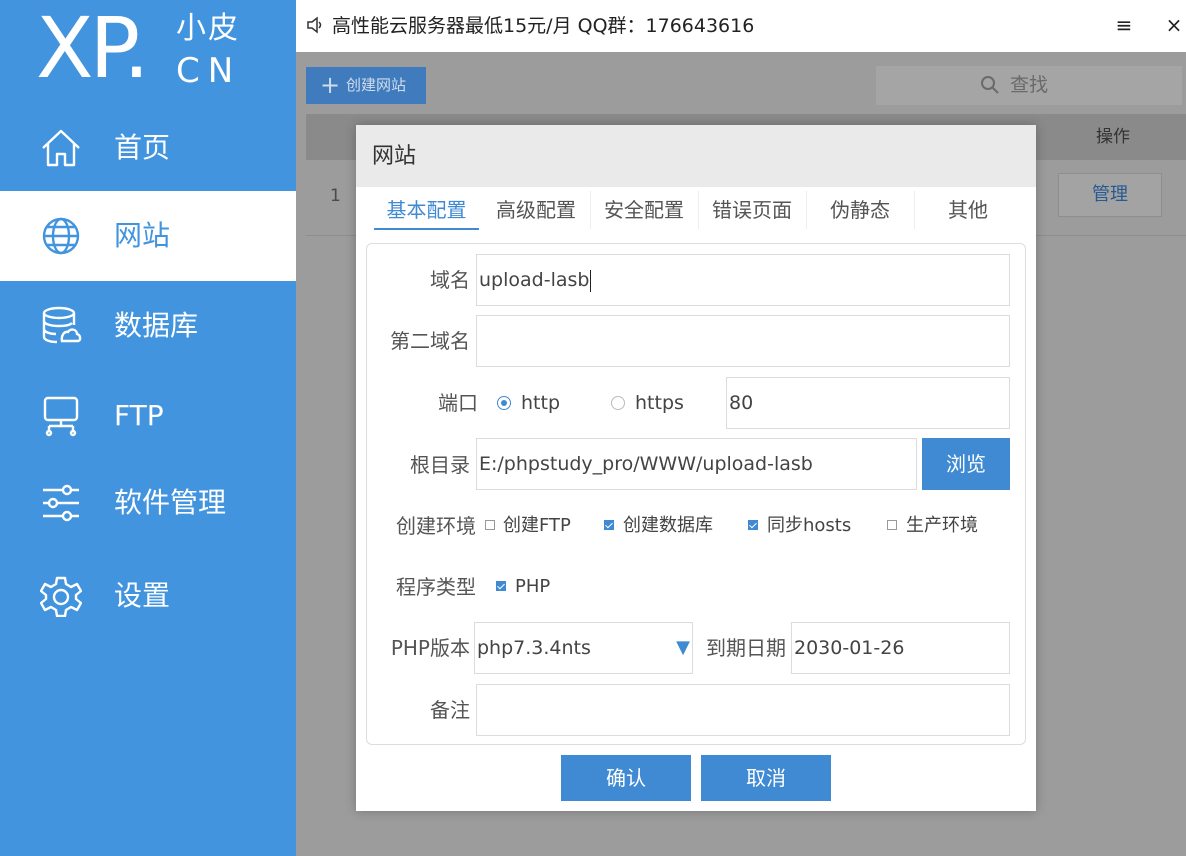 The image size is (1186, 856). What do you see at coordinates (61, 148) in the screenshot?
I see `home-icon` at bounding box center [61, 148].